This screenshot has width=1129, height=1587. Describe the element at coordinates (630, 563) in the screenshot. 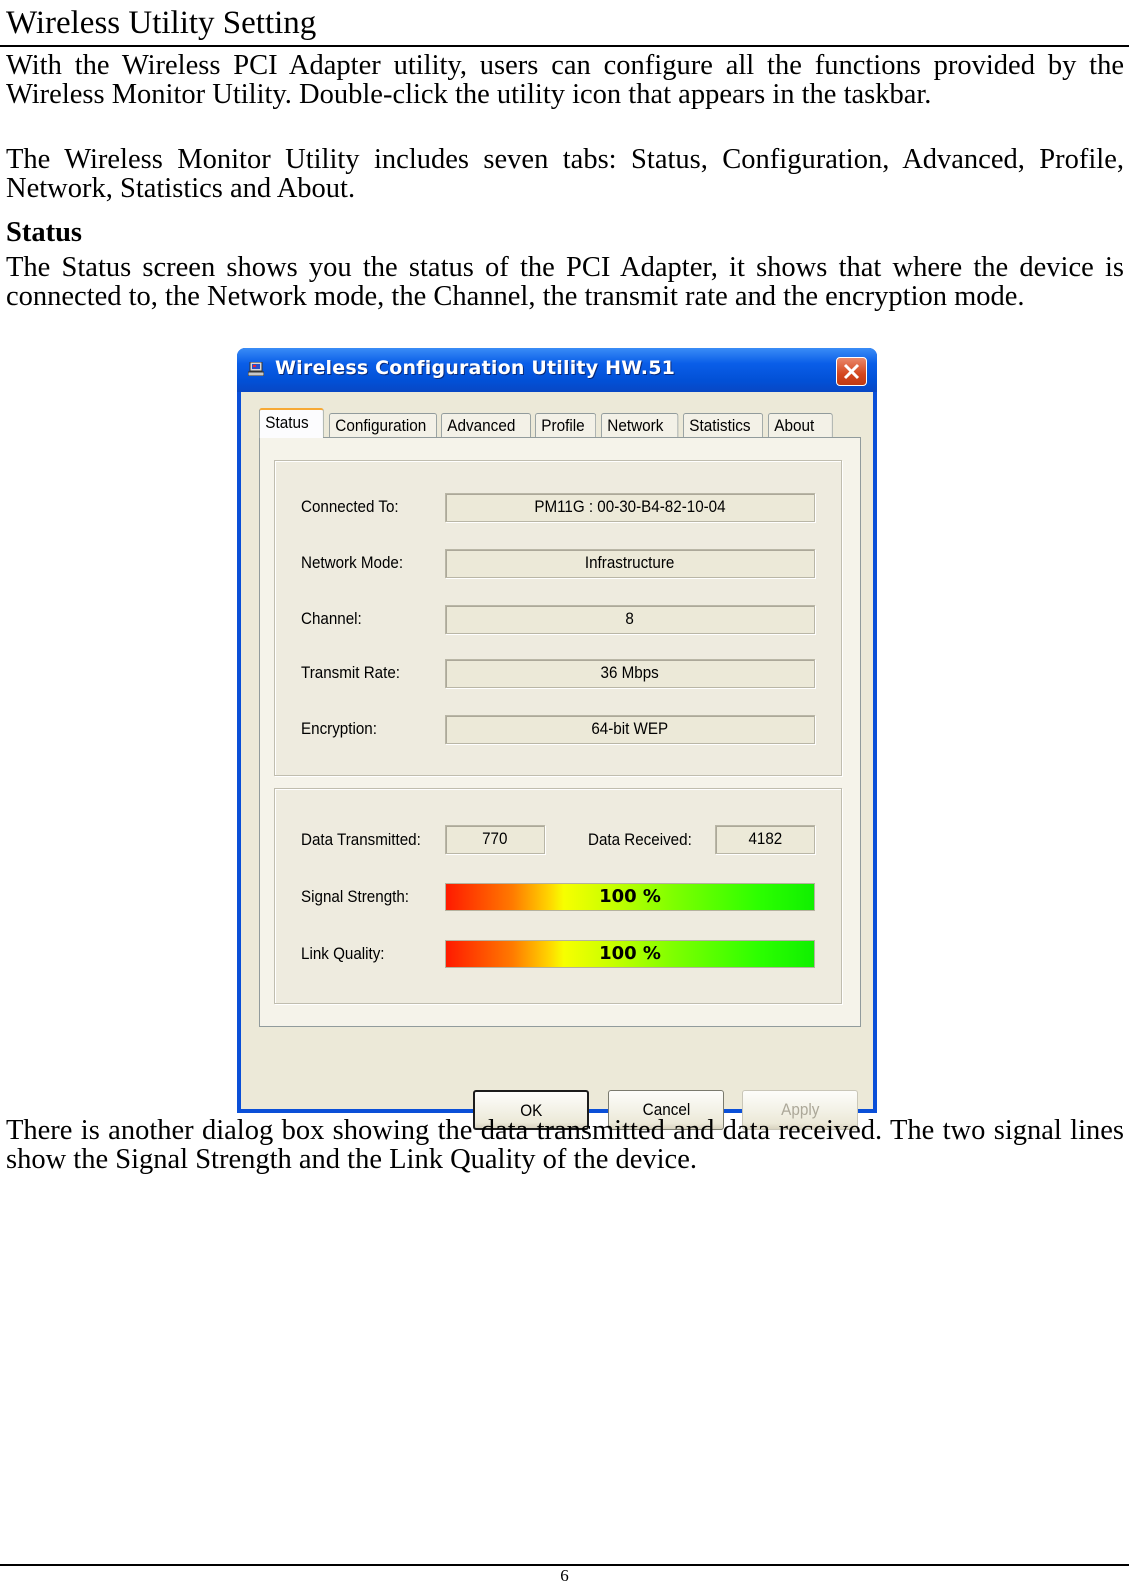

I see `network-mode-value: Infrastructure` at that location.